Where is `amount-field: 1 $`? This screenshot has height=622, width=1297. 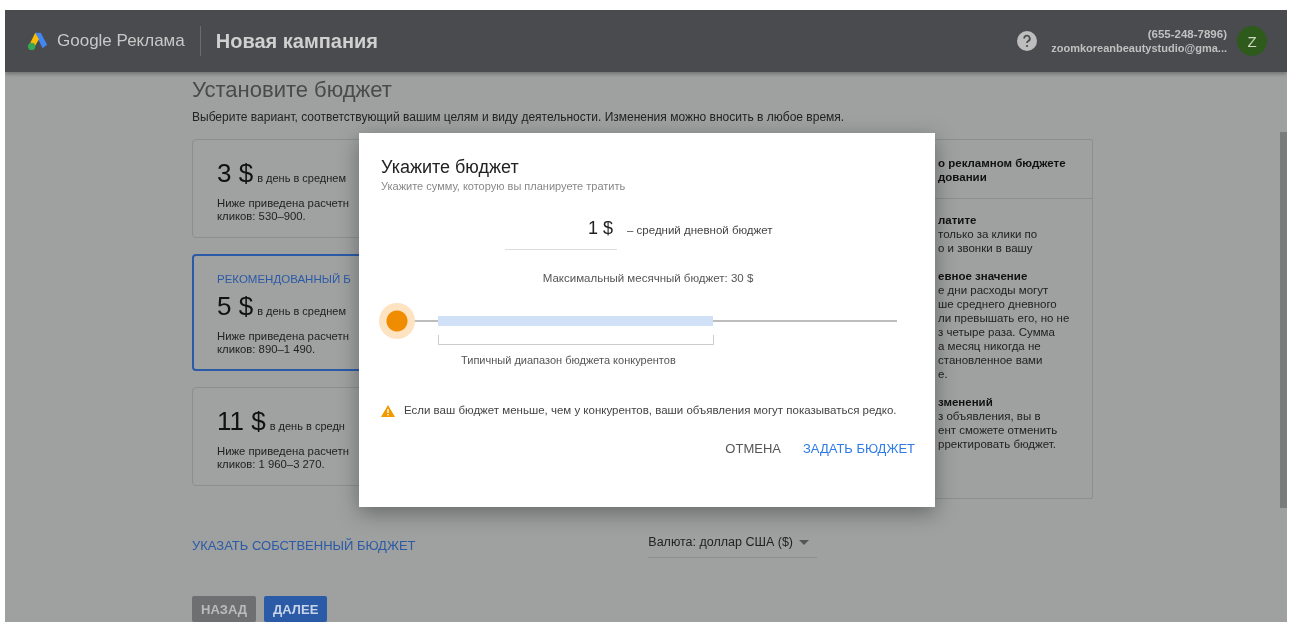
amount-field: 1 $ is located at coordinates (561, 234).